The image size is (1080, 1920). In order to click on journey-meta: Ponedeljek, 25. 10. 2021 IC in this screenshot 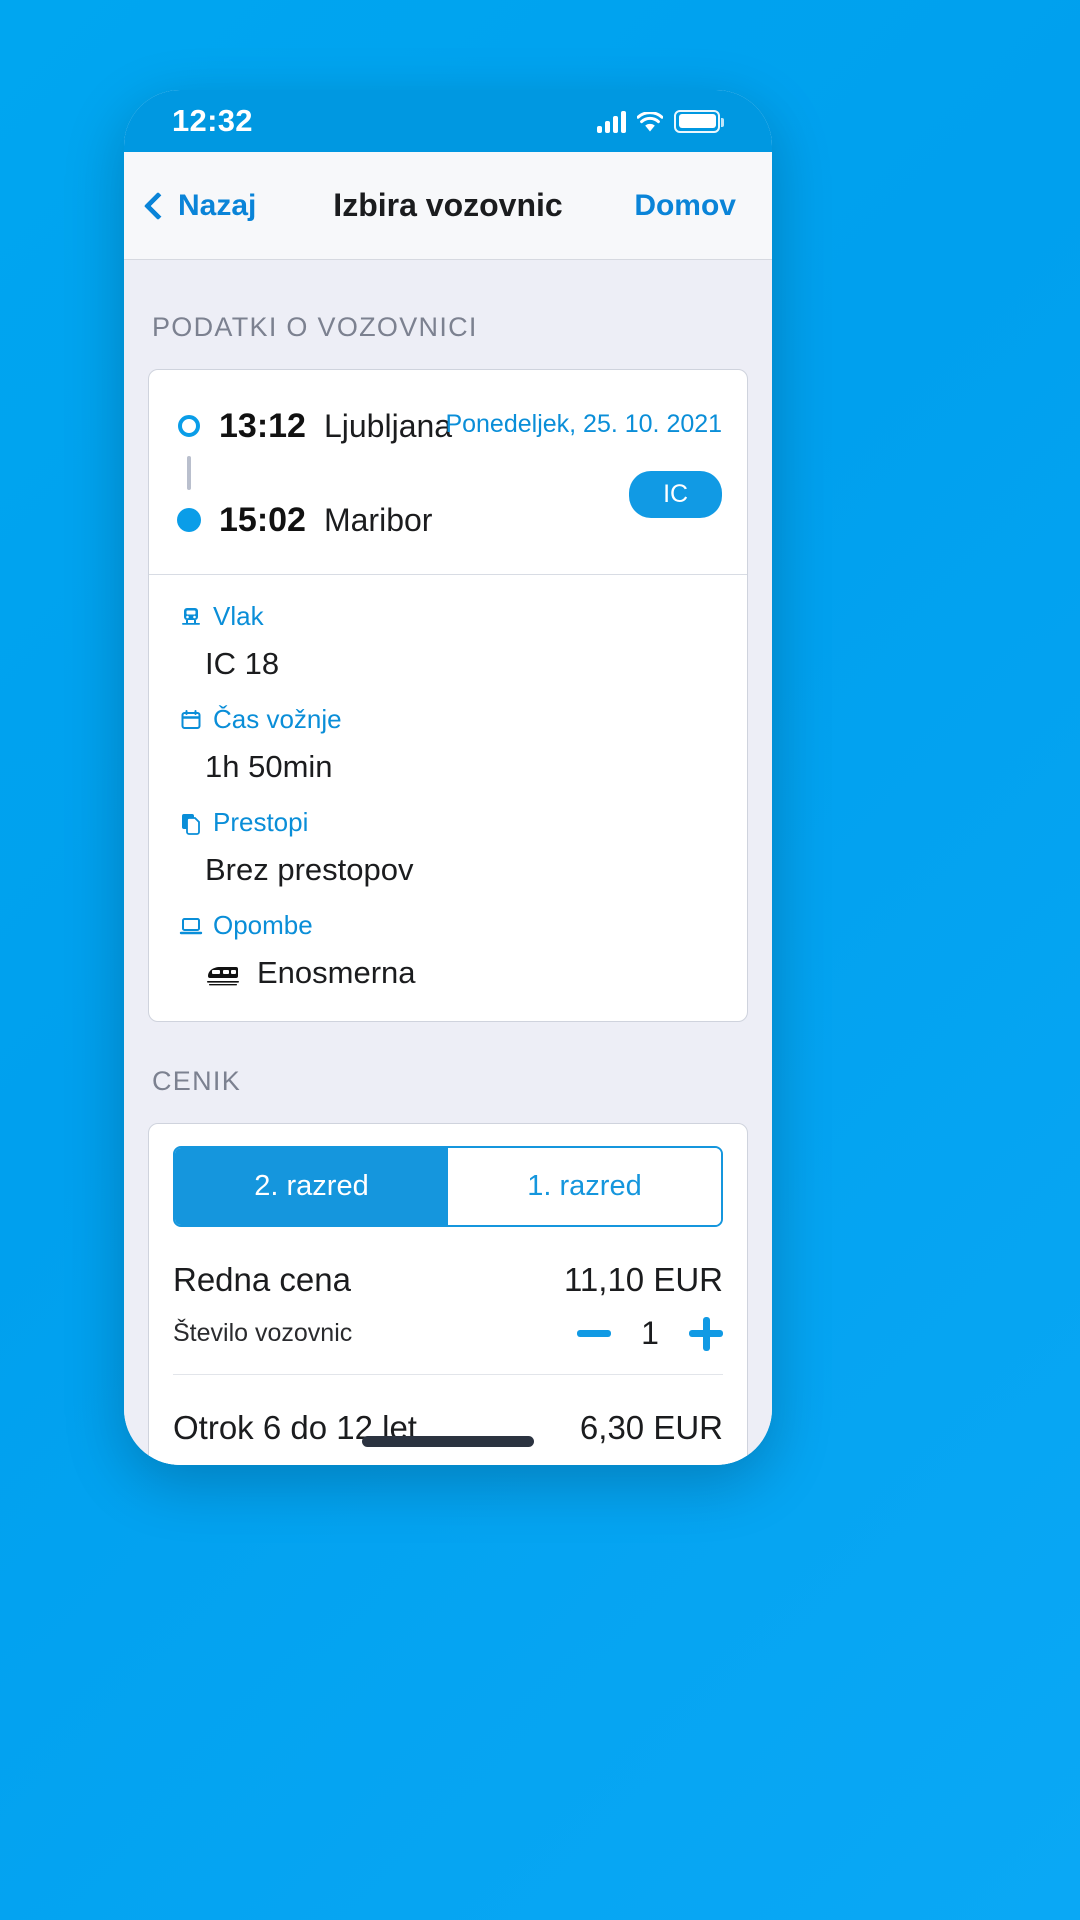, I will do `click(584, 473)`.